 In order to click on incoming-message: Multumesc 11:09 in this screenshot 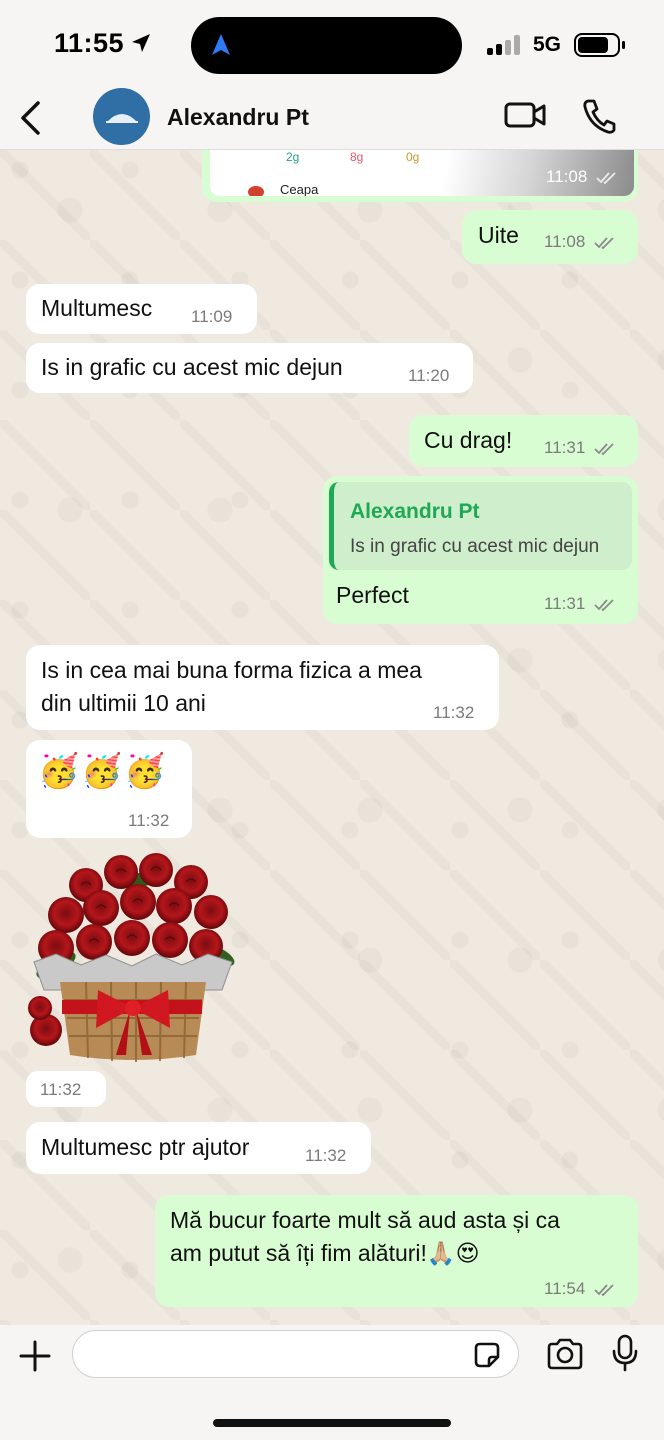, I will do `click(141, 309)`.